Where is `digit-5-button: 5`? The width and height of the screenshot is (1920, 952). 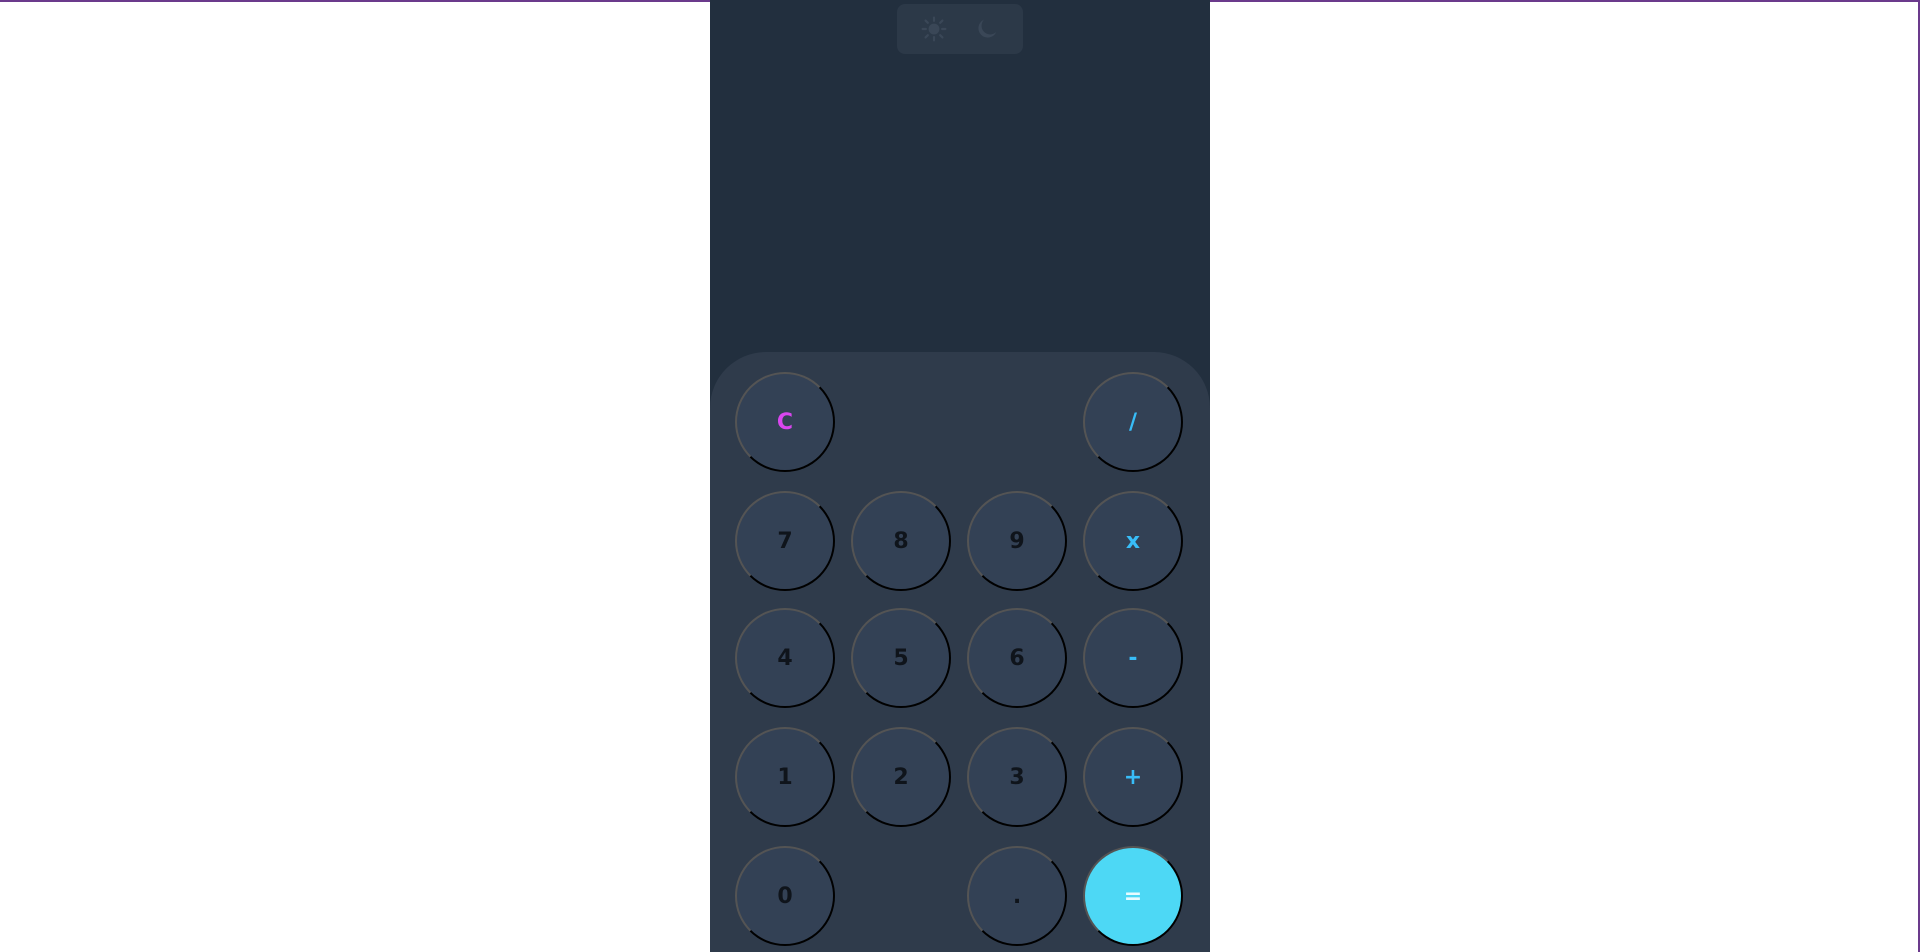
digit-5-button: 5 is located at coordinates (901, 658).